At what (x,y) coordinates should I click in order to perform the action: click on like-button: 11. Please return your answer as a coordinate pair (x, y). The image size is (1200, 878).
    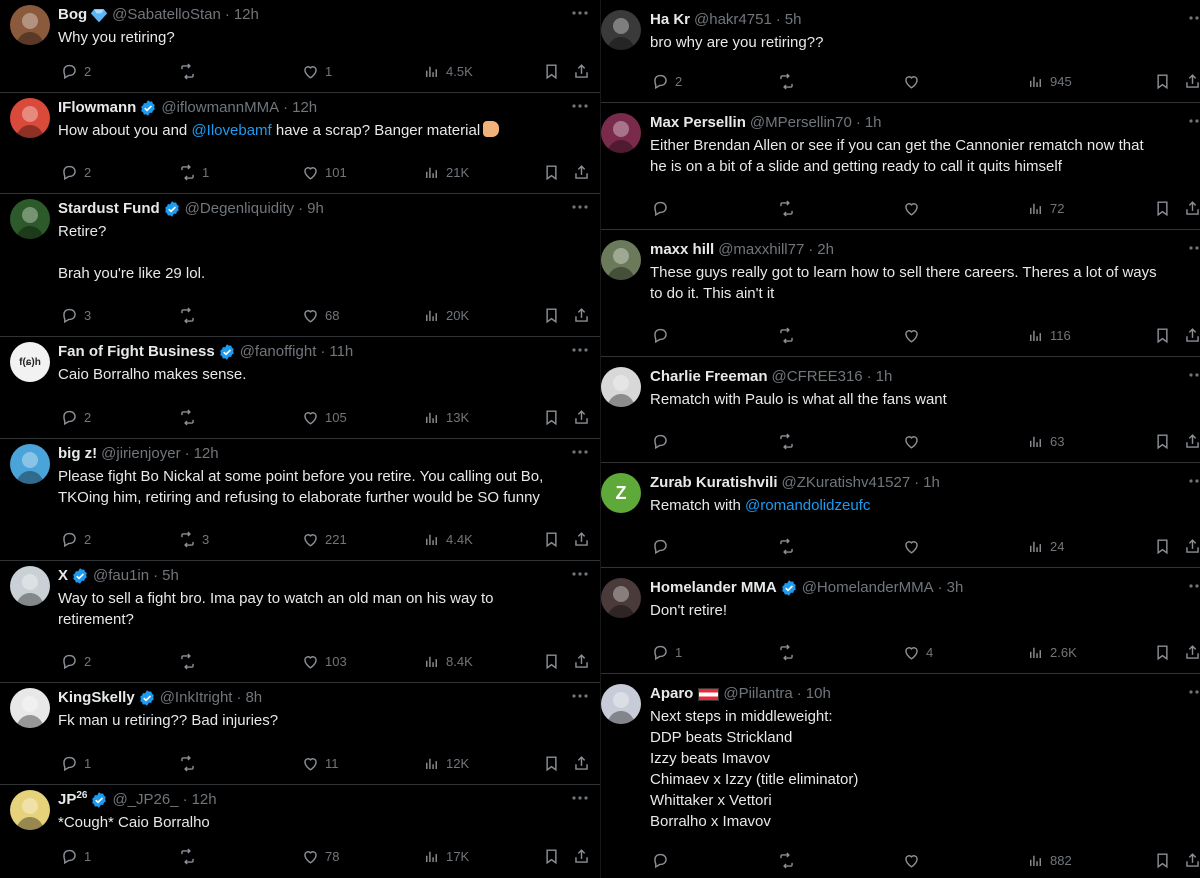
    Looking at the image, I should click on (320, 763).